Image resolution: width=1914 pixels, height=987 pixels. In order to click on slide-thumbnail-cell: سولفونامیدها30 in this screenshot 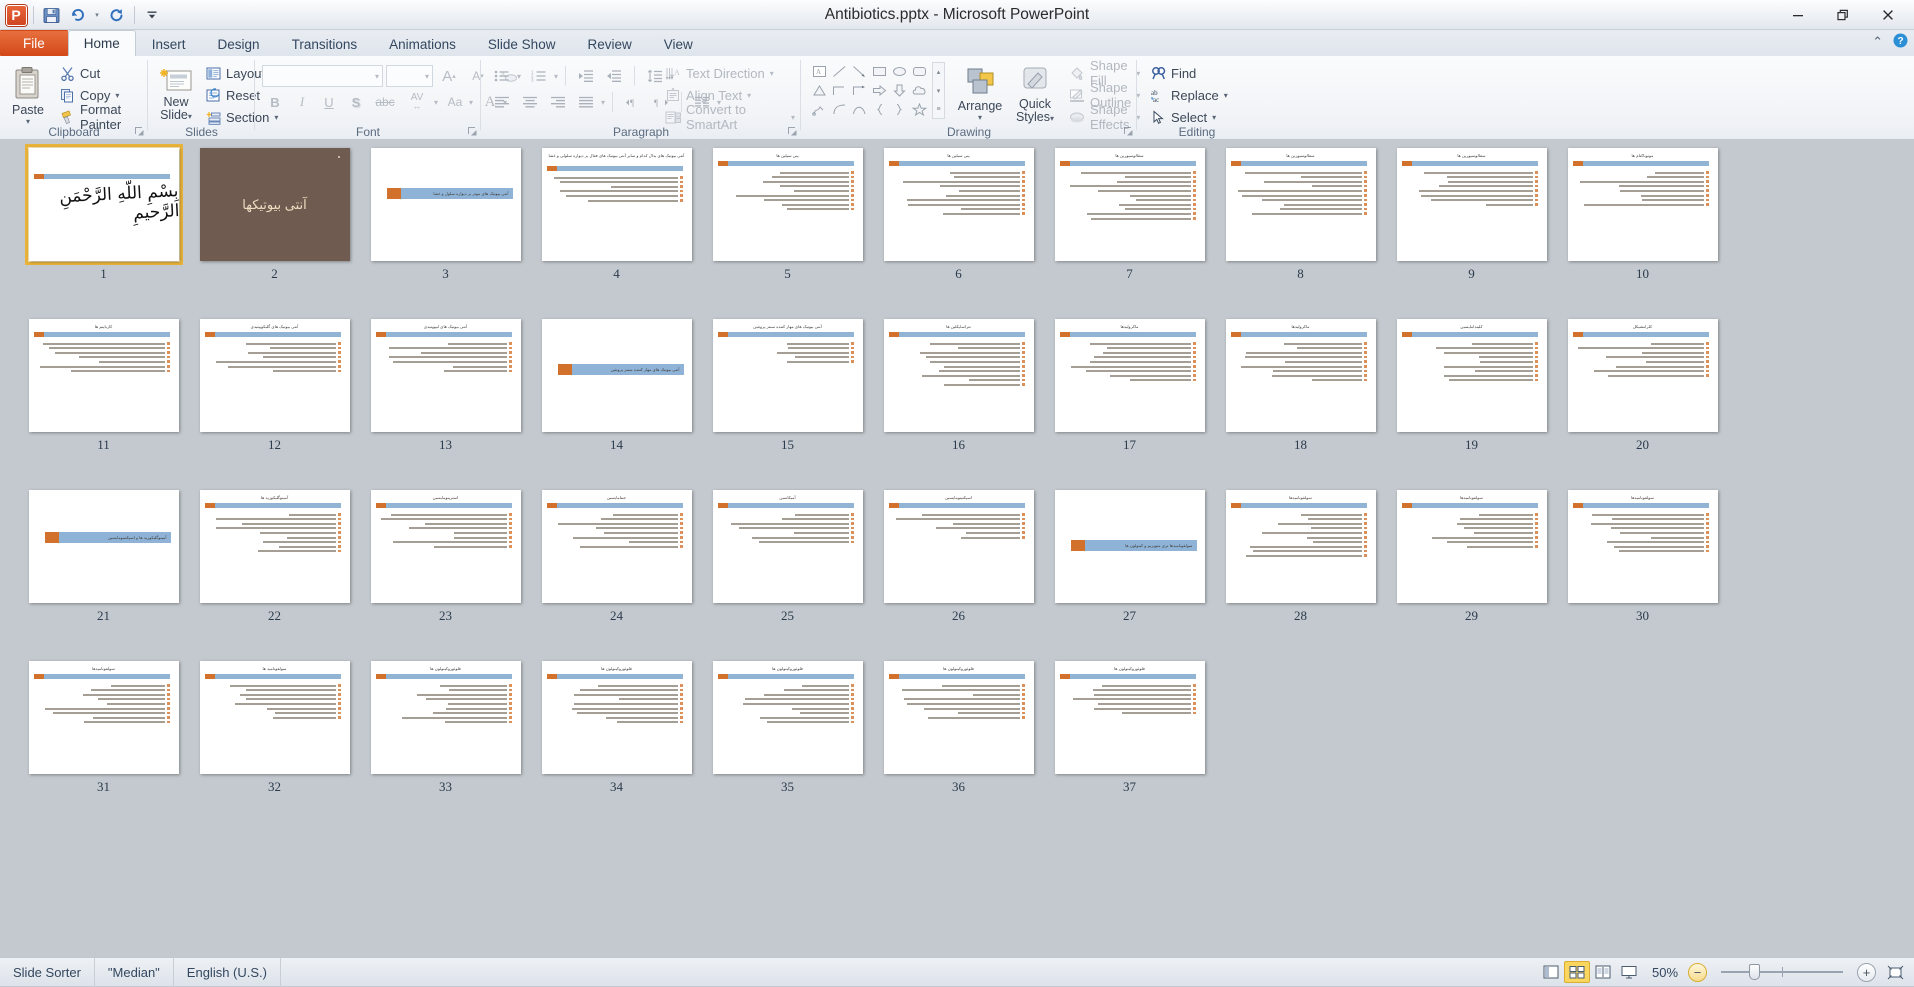, I will do `click(1642, 571)`.